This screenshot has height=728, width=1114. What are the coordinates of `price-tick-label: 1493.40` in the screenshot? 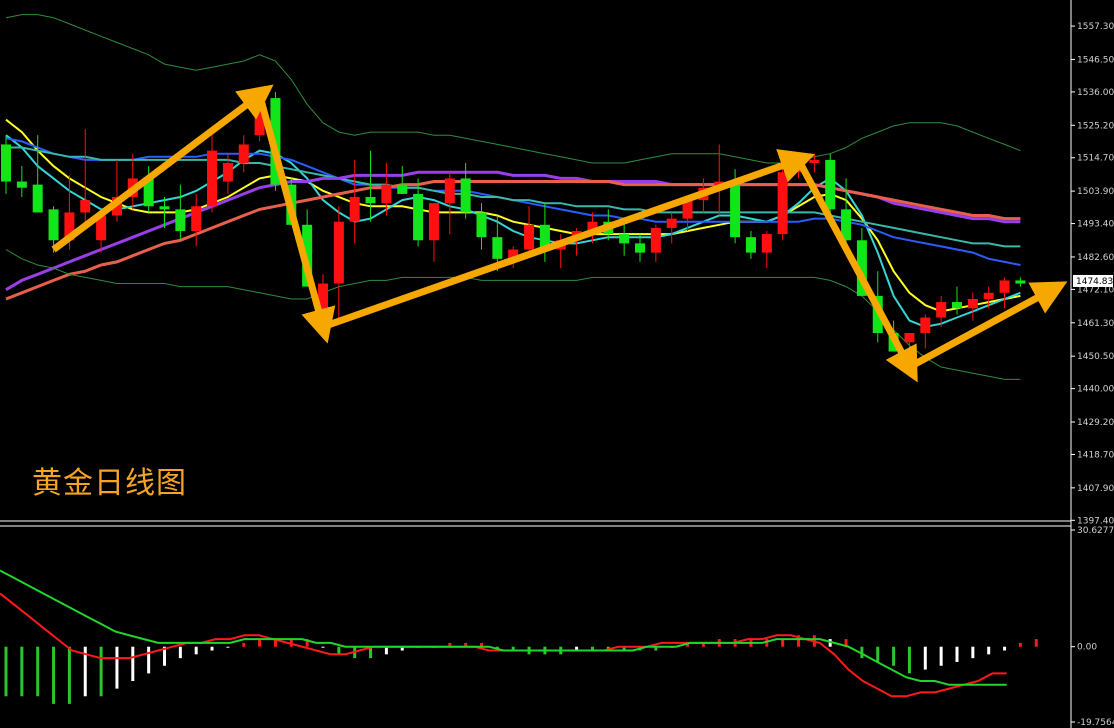 It's located at (1095, 225).